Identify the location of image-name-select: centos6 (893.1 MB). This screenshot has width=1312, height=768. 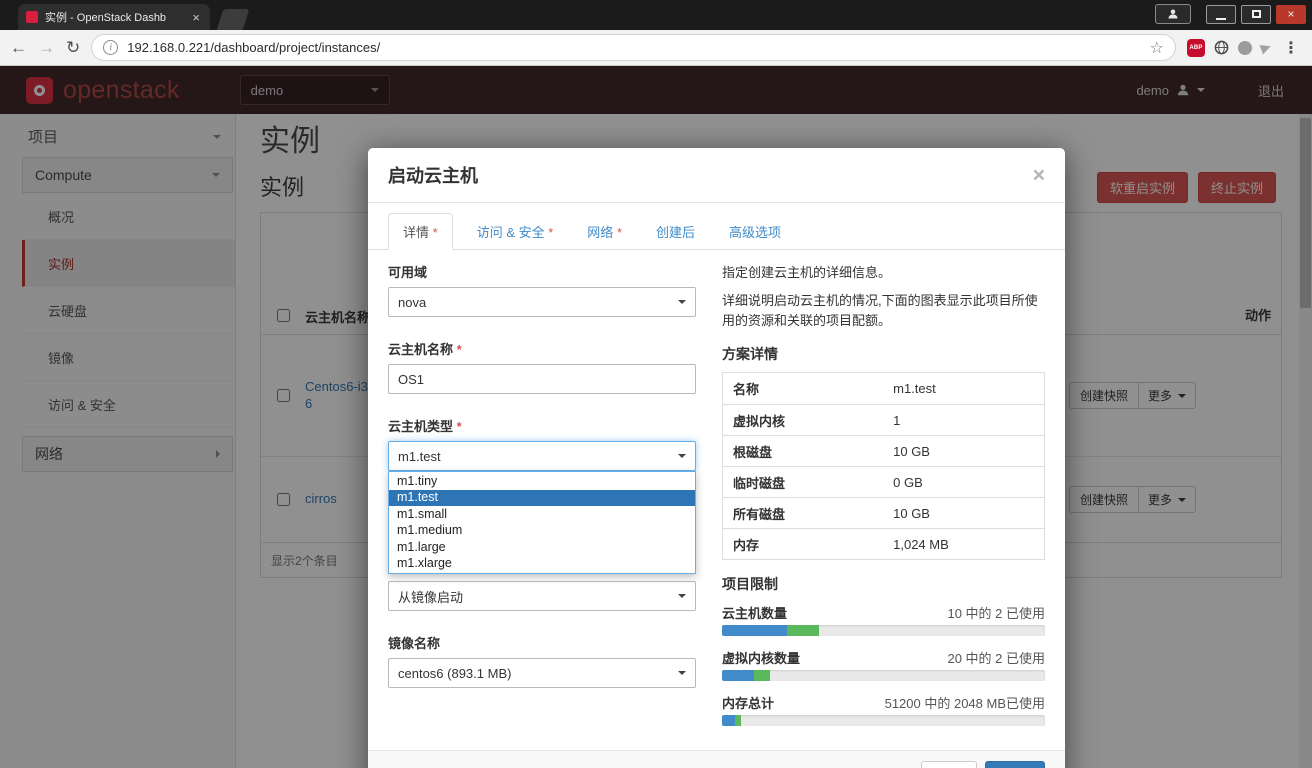
(542, 673).